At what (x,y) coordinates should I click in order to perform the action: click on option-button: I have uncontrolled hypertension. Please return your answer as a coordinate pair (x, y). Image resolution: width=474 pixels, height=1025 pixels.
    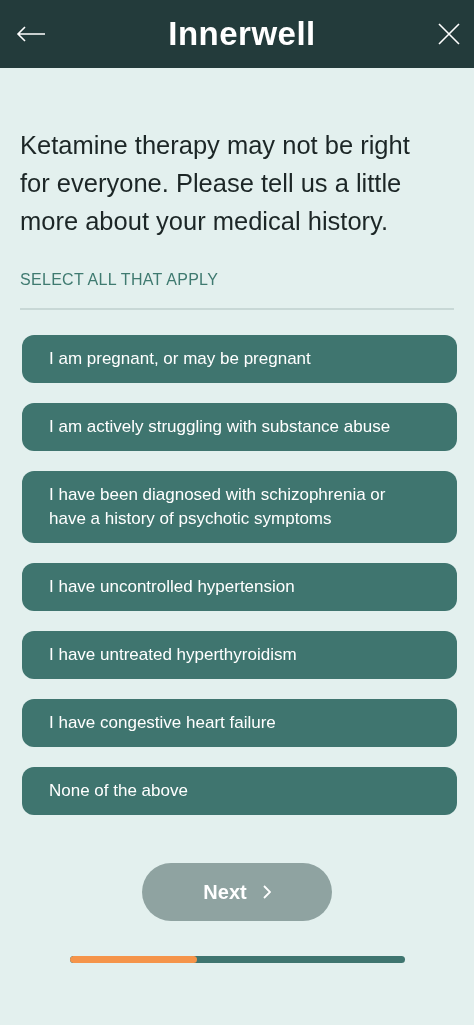
    Looking at the image, I should click on (239, 587).